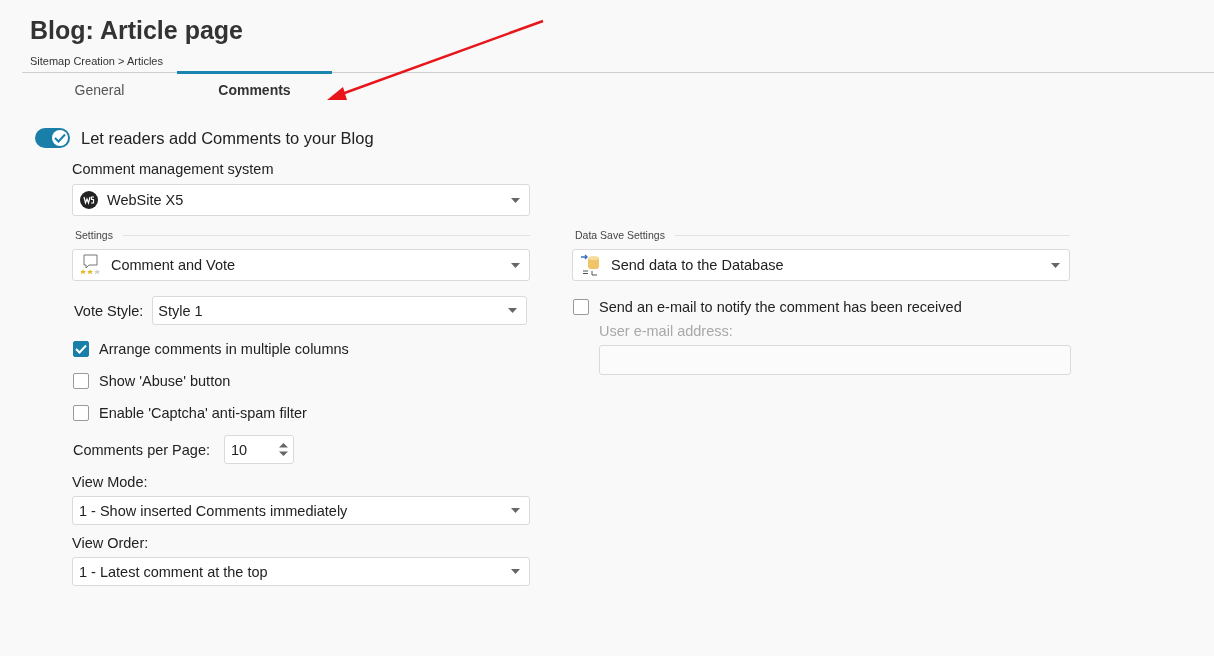  Describe the element at coordinates (111, 543) in the screenshot. I see `field-label: View Order:` at that location.